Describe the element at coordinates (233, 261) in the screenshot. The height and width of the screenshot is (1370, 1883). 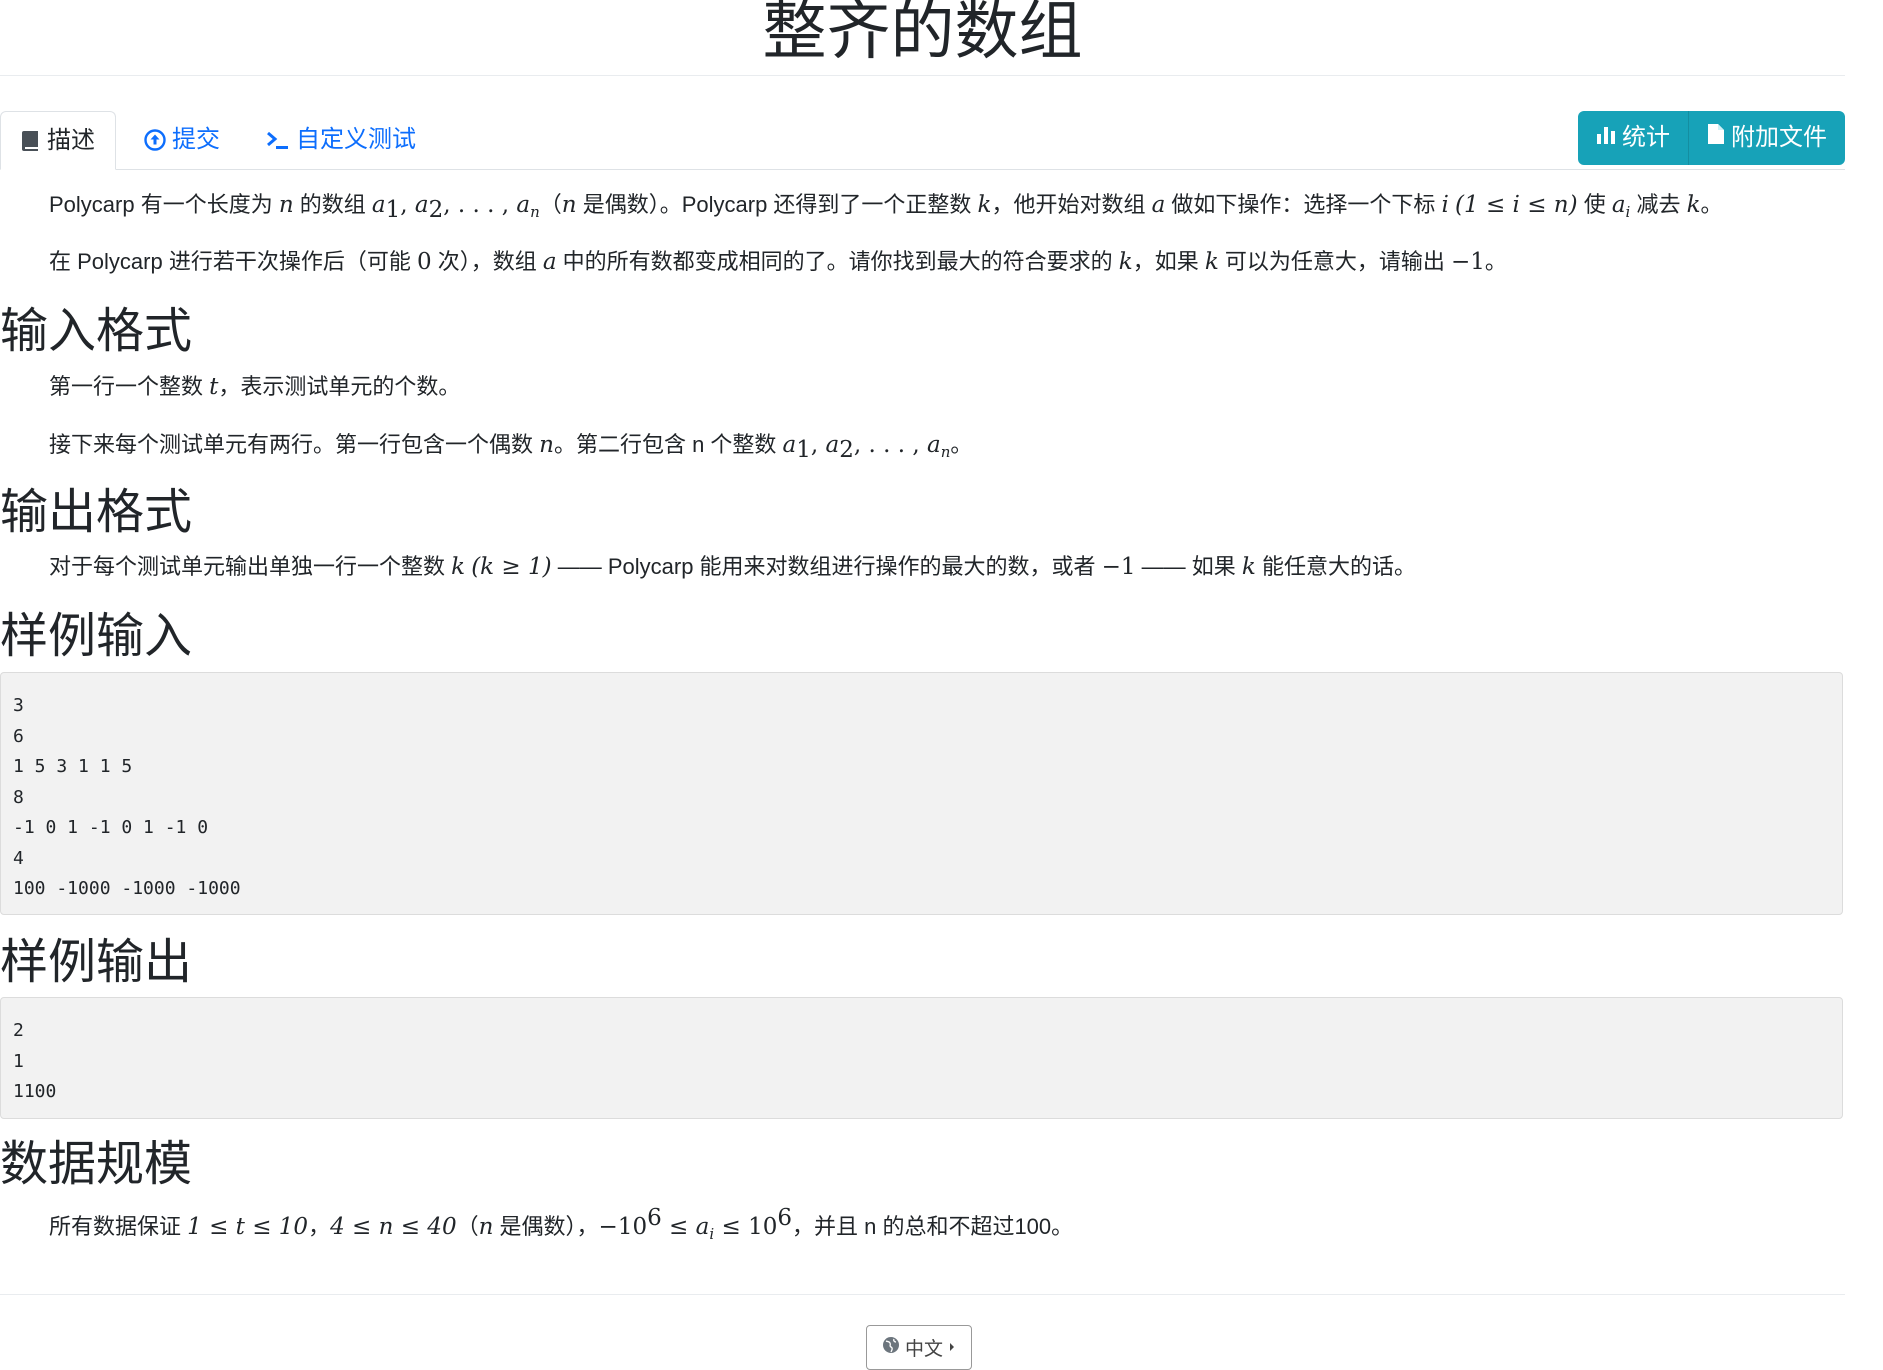
I see `text: 在 Polycarp 进行若干次操作后（可能` at that location.